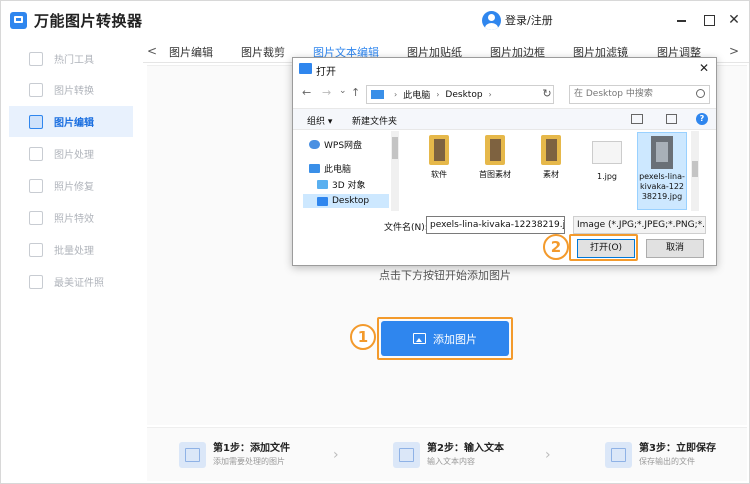  What do you see at coordinates (416, 94) in the screenshot?
I see `address-root: 此电脑` at bounding box center [416, 94].